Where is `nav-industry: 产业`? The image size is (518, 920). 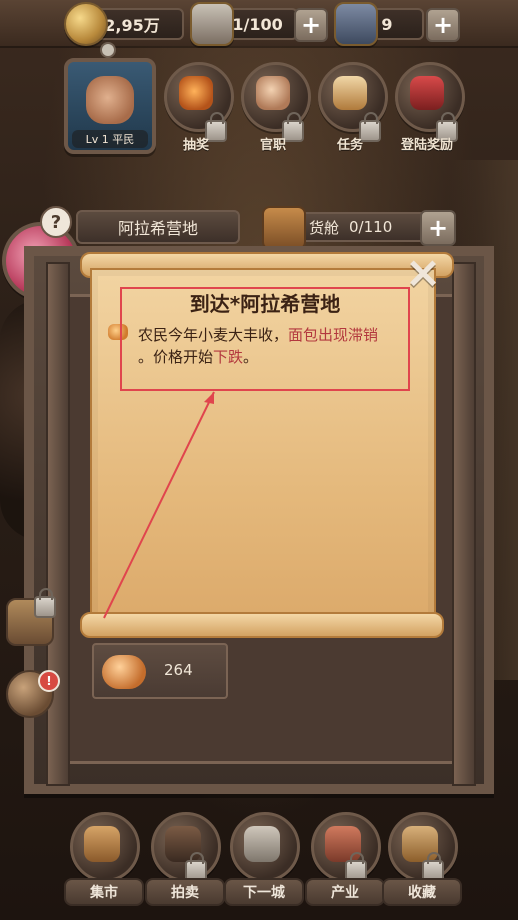
nav-industry: 产业 is located at coordinates (345, 860).